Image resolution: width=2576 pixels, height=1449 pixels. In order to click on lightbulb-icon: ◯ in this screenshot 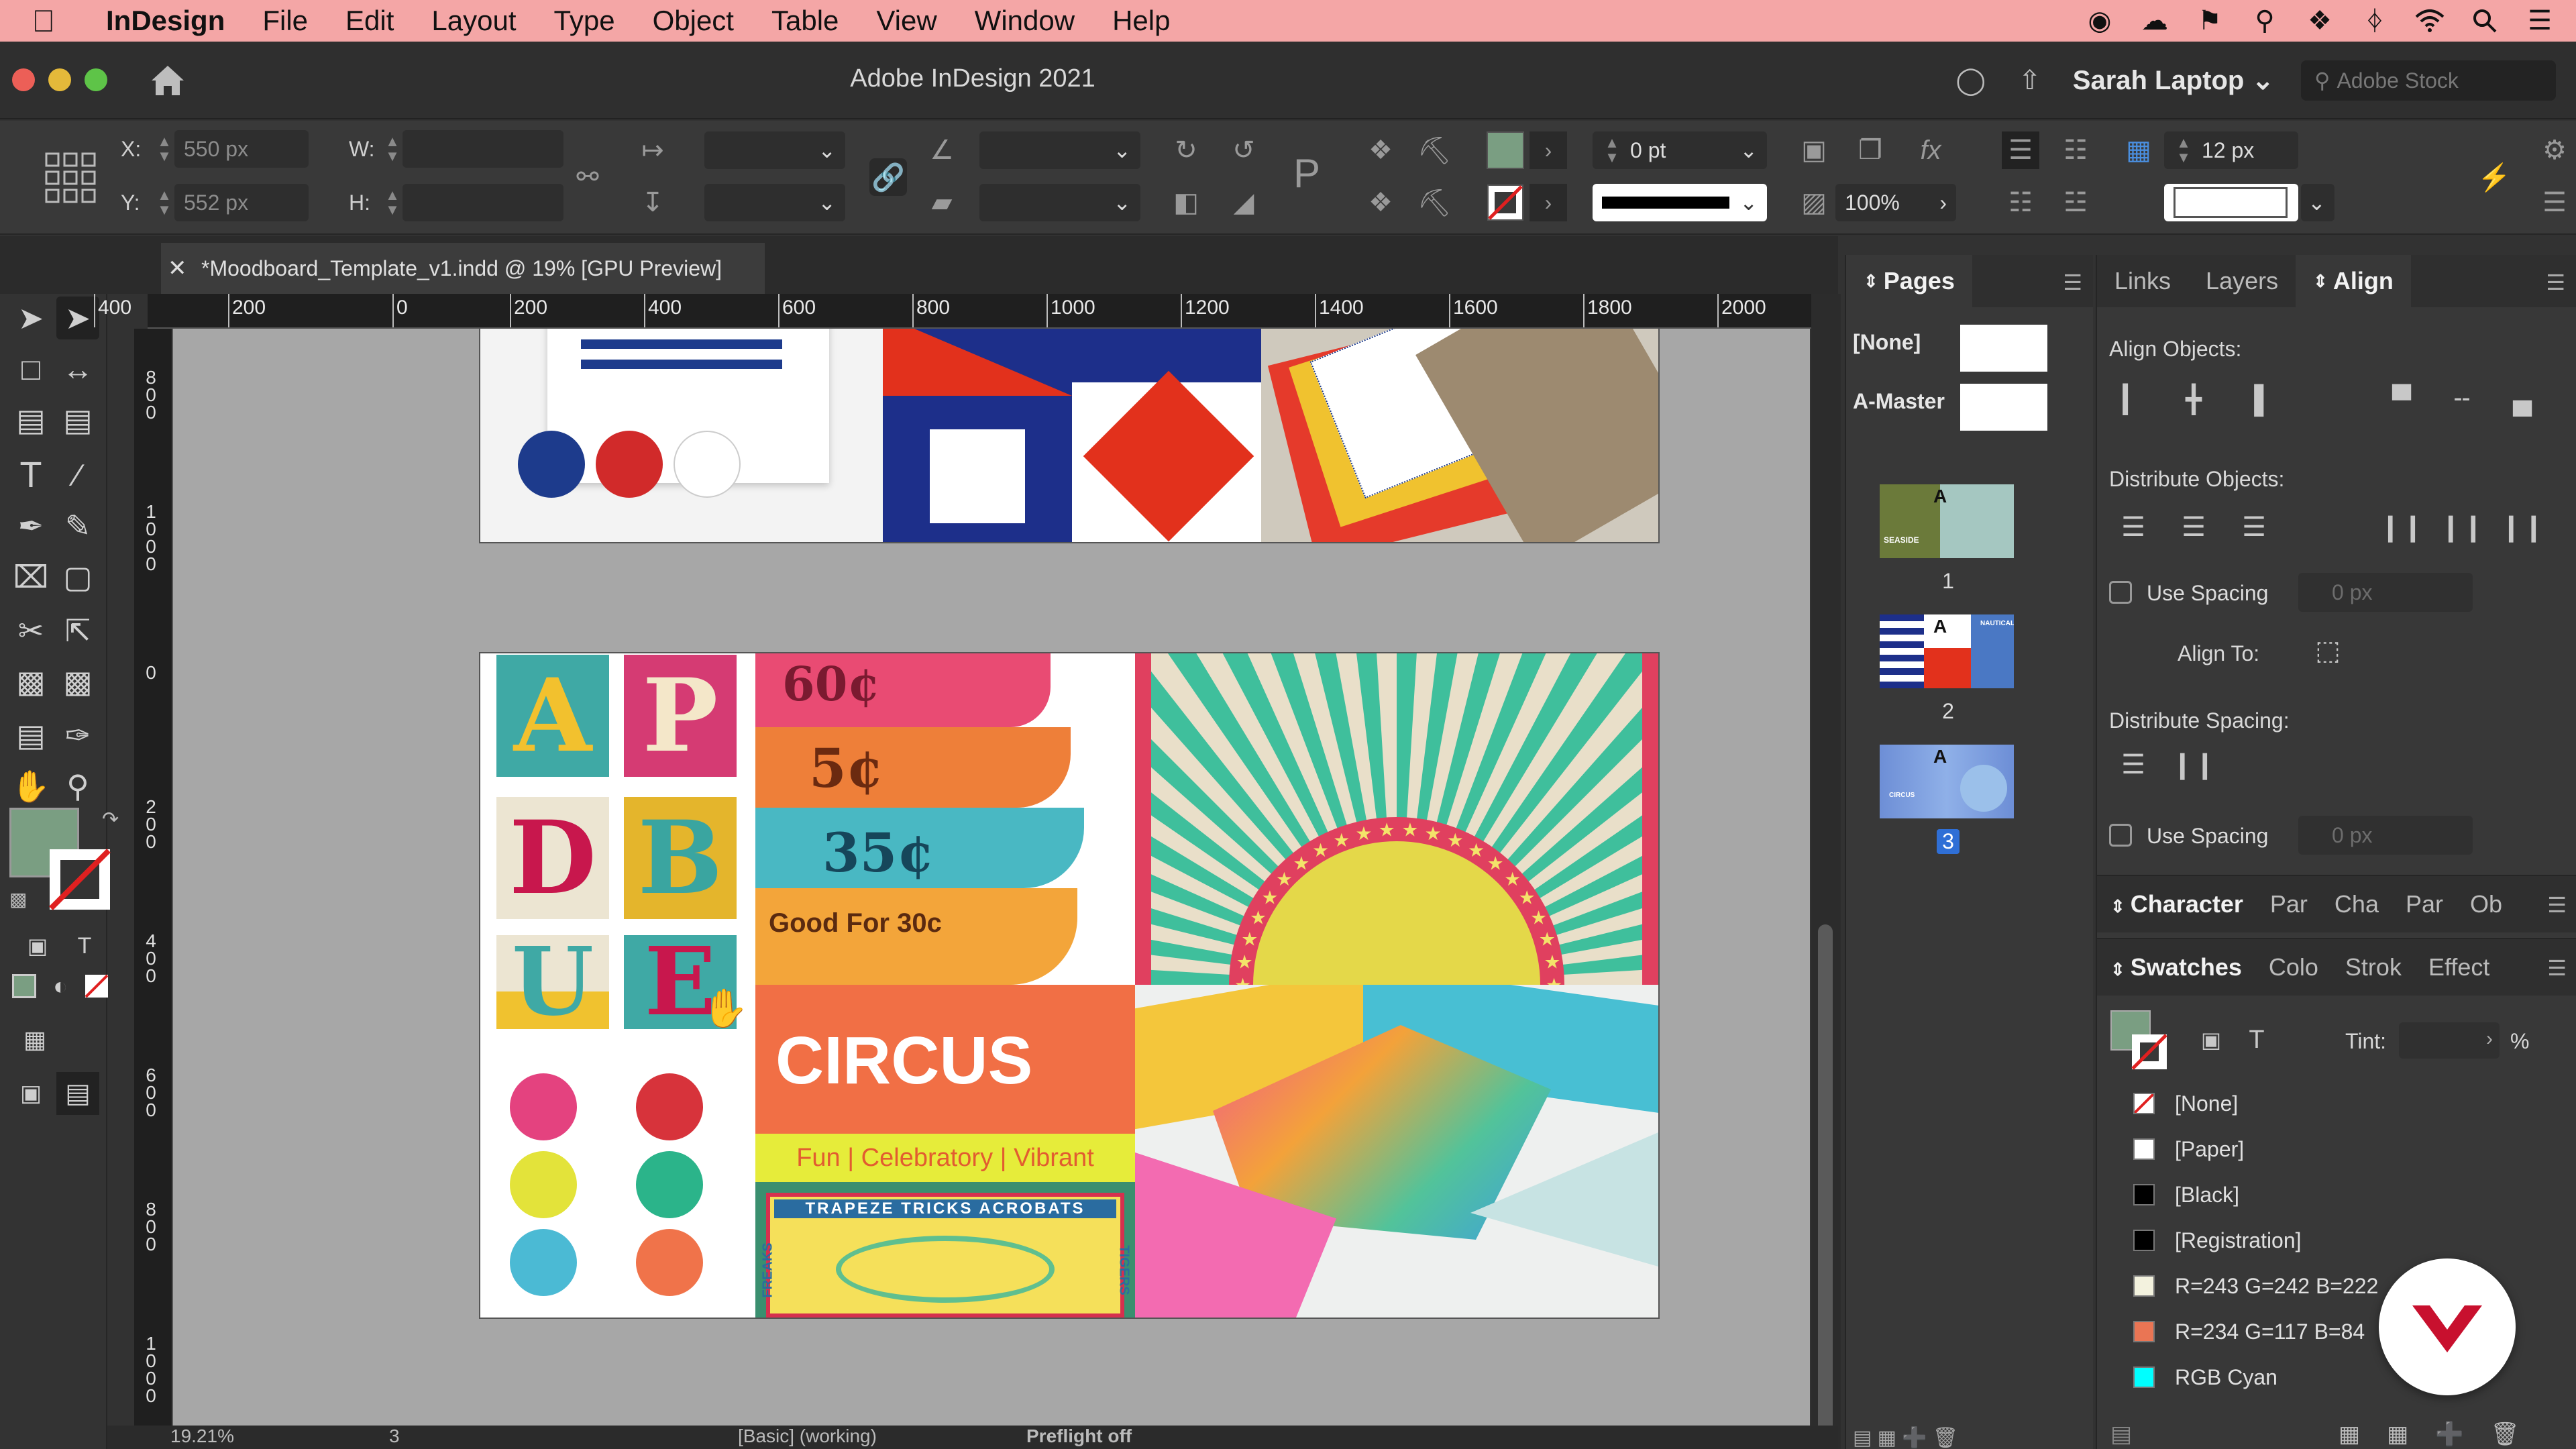, I will do `click(1971, 80)`.